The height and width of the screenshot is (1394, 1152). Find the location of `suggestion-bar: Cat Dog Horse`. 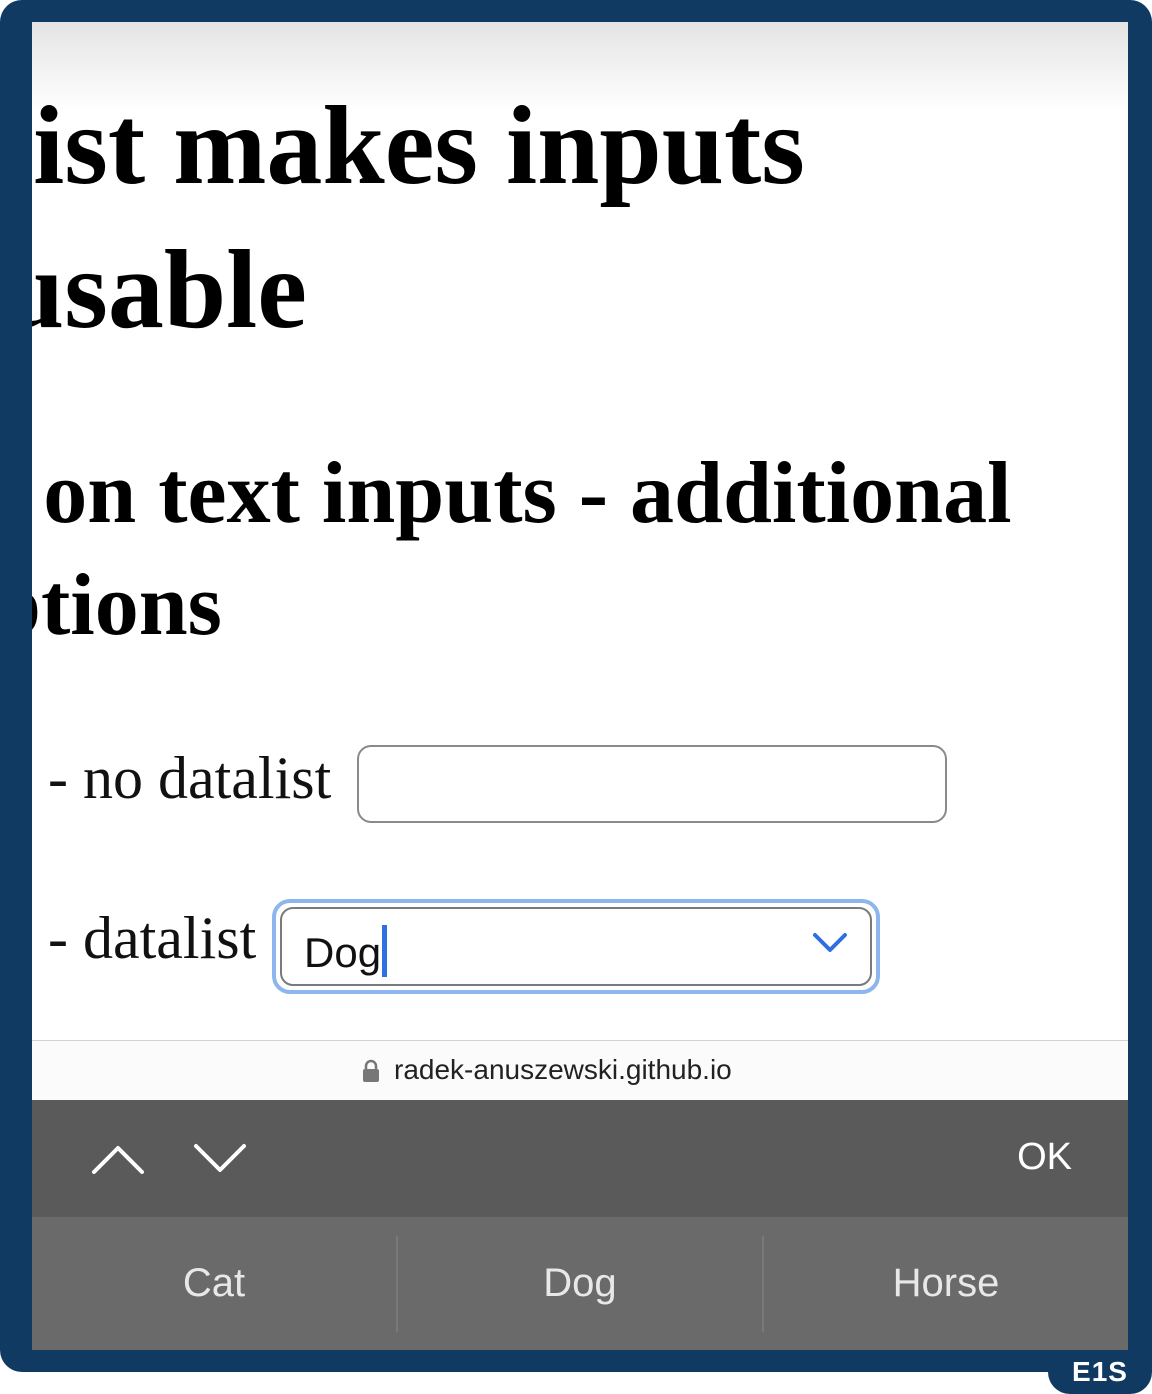

suggestion-bar: Cat Dog Horse is located at coordinates (580, 1283).